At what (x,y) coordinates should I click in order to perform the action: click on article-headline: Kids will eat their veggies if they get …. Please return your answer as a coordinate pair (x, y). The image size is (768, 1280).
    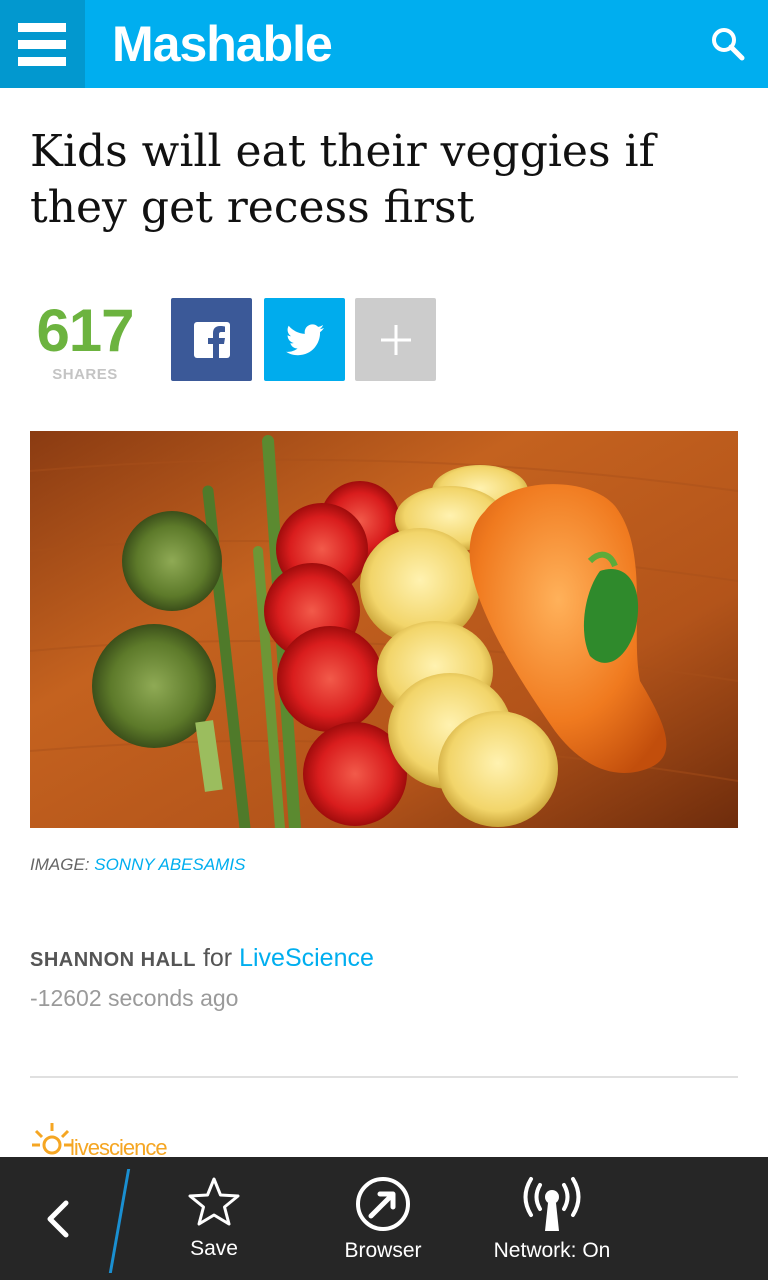
    Looking at the image, I should click on (342, 179).